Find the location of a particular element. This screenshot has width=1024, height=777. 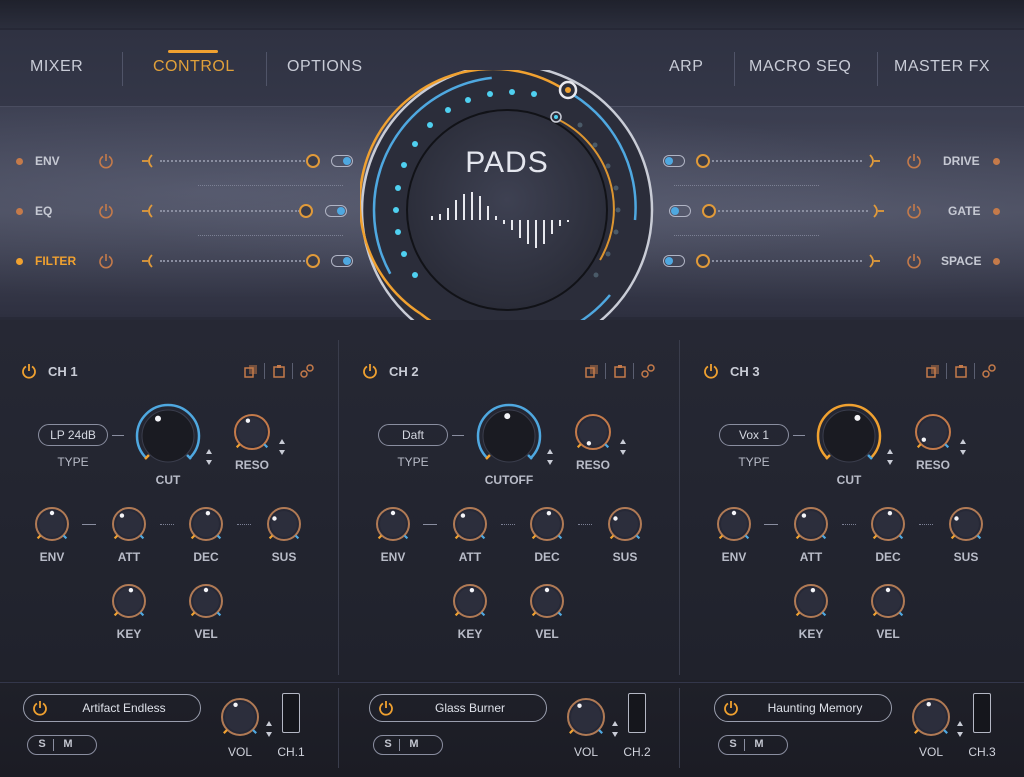

filter-type-select: Vox 1 is located at coordinates (754, 435).